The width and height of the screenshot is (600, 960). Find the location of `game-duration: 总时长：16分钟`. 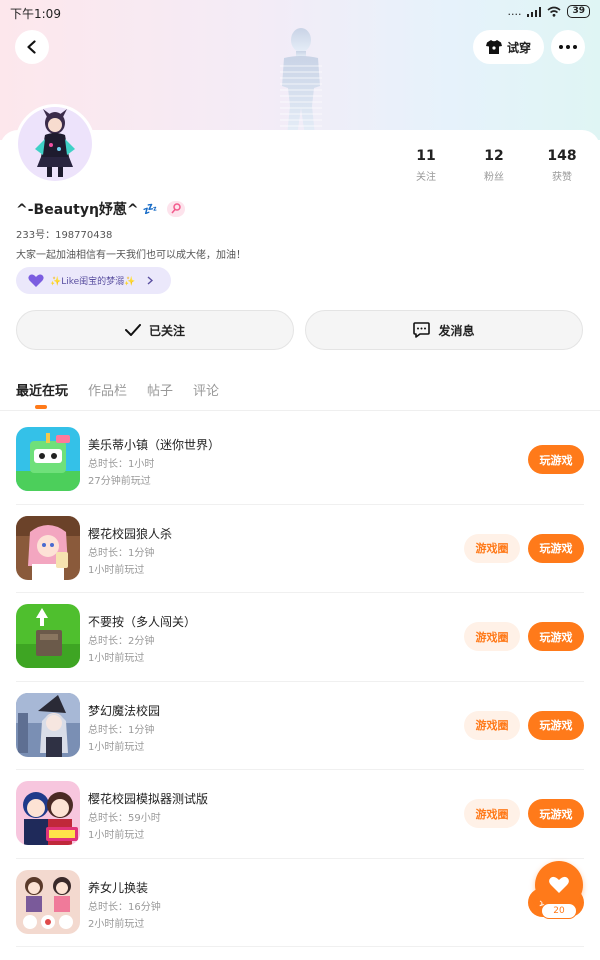

game-duration: 总时长：16分钟 is located at coordinates (124, 907).